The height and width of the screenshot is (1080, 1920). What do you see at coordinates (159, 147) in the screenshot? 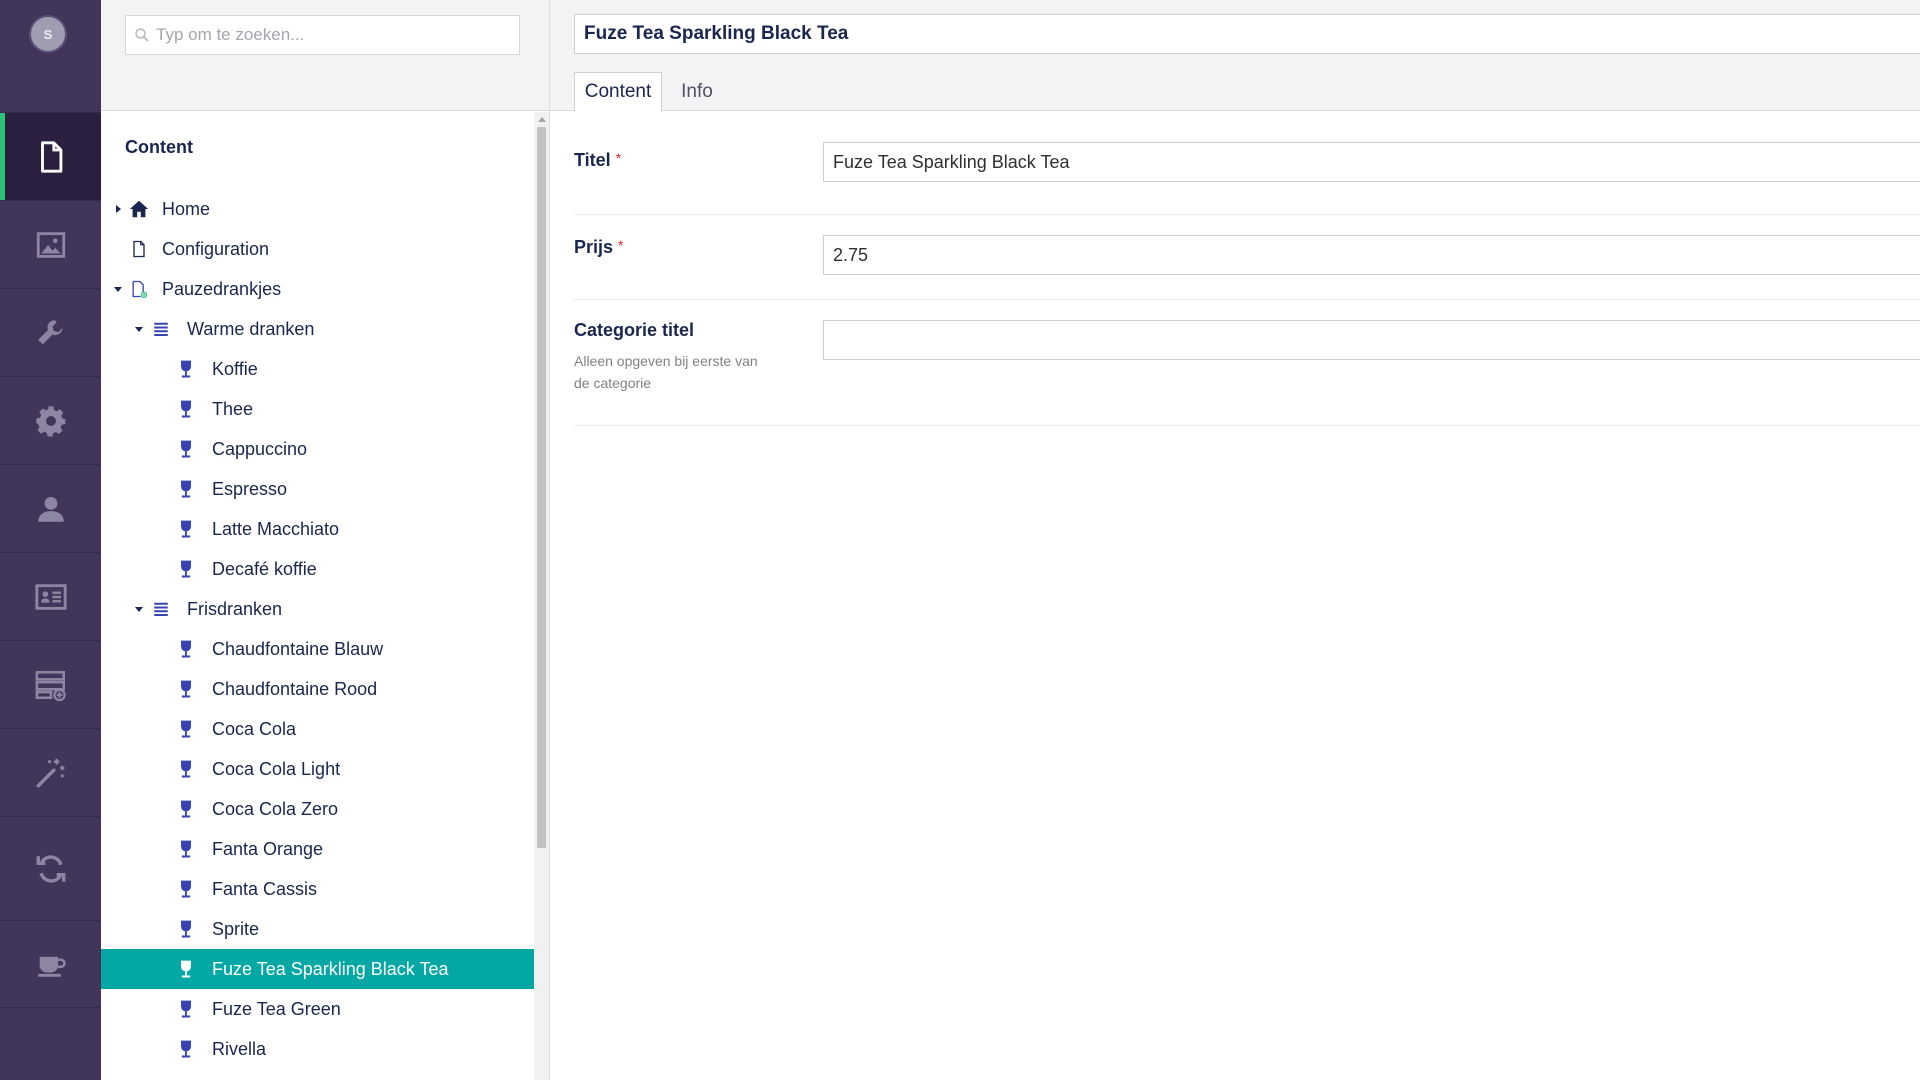
I see `tree-root-label: Content` at bounding box center [159, 147].